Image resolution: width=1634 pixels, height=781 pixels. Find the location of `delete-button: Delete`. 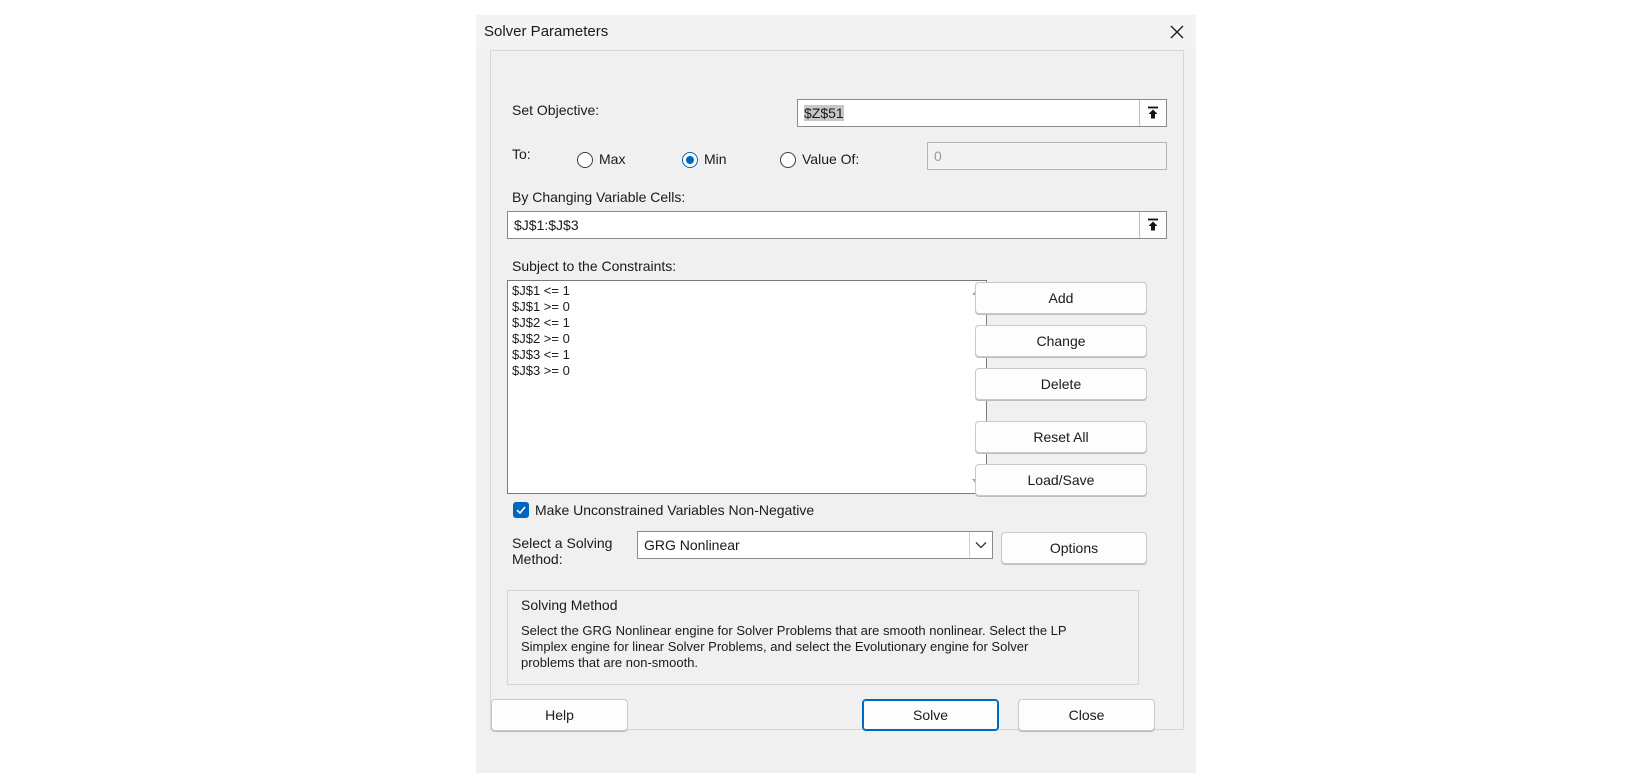

delete-button: Delete is located at coordinates (1061, 384).